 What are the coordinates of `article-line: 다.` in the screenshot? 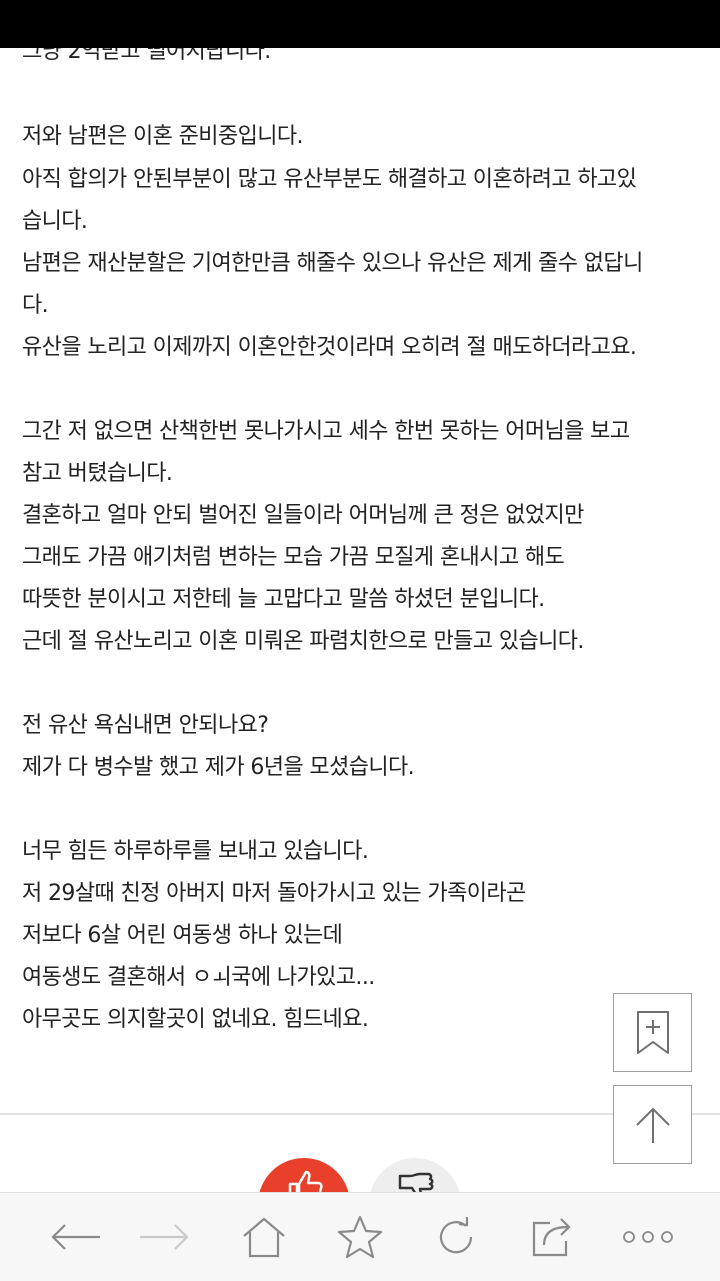 It's located at (35, 305).